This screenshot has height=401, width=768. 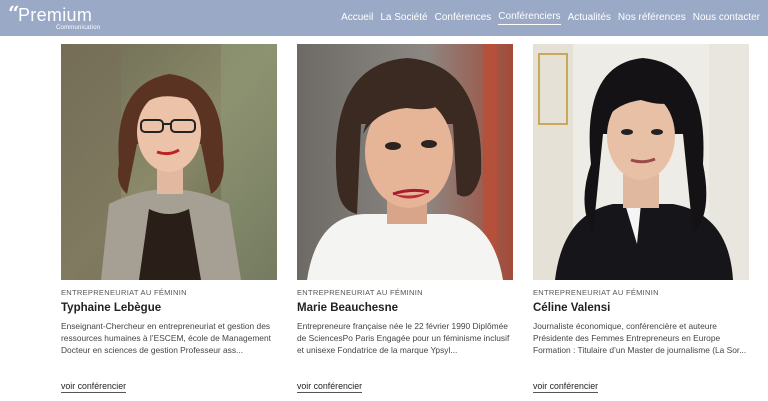 I want to click on logo-quote-mark: “, so click(x=14, y=12).